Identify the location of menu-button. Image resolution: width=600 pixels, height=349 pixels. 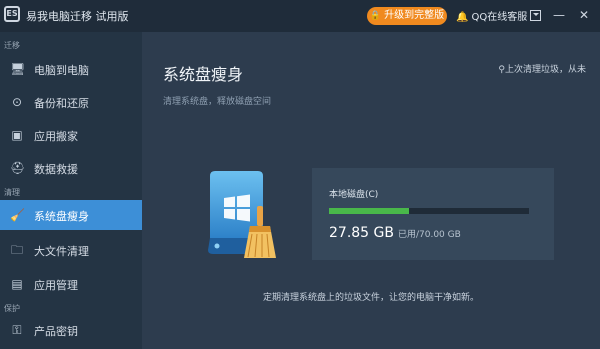
(535, 15).